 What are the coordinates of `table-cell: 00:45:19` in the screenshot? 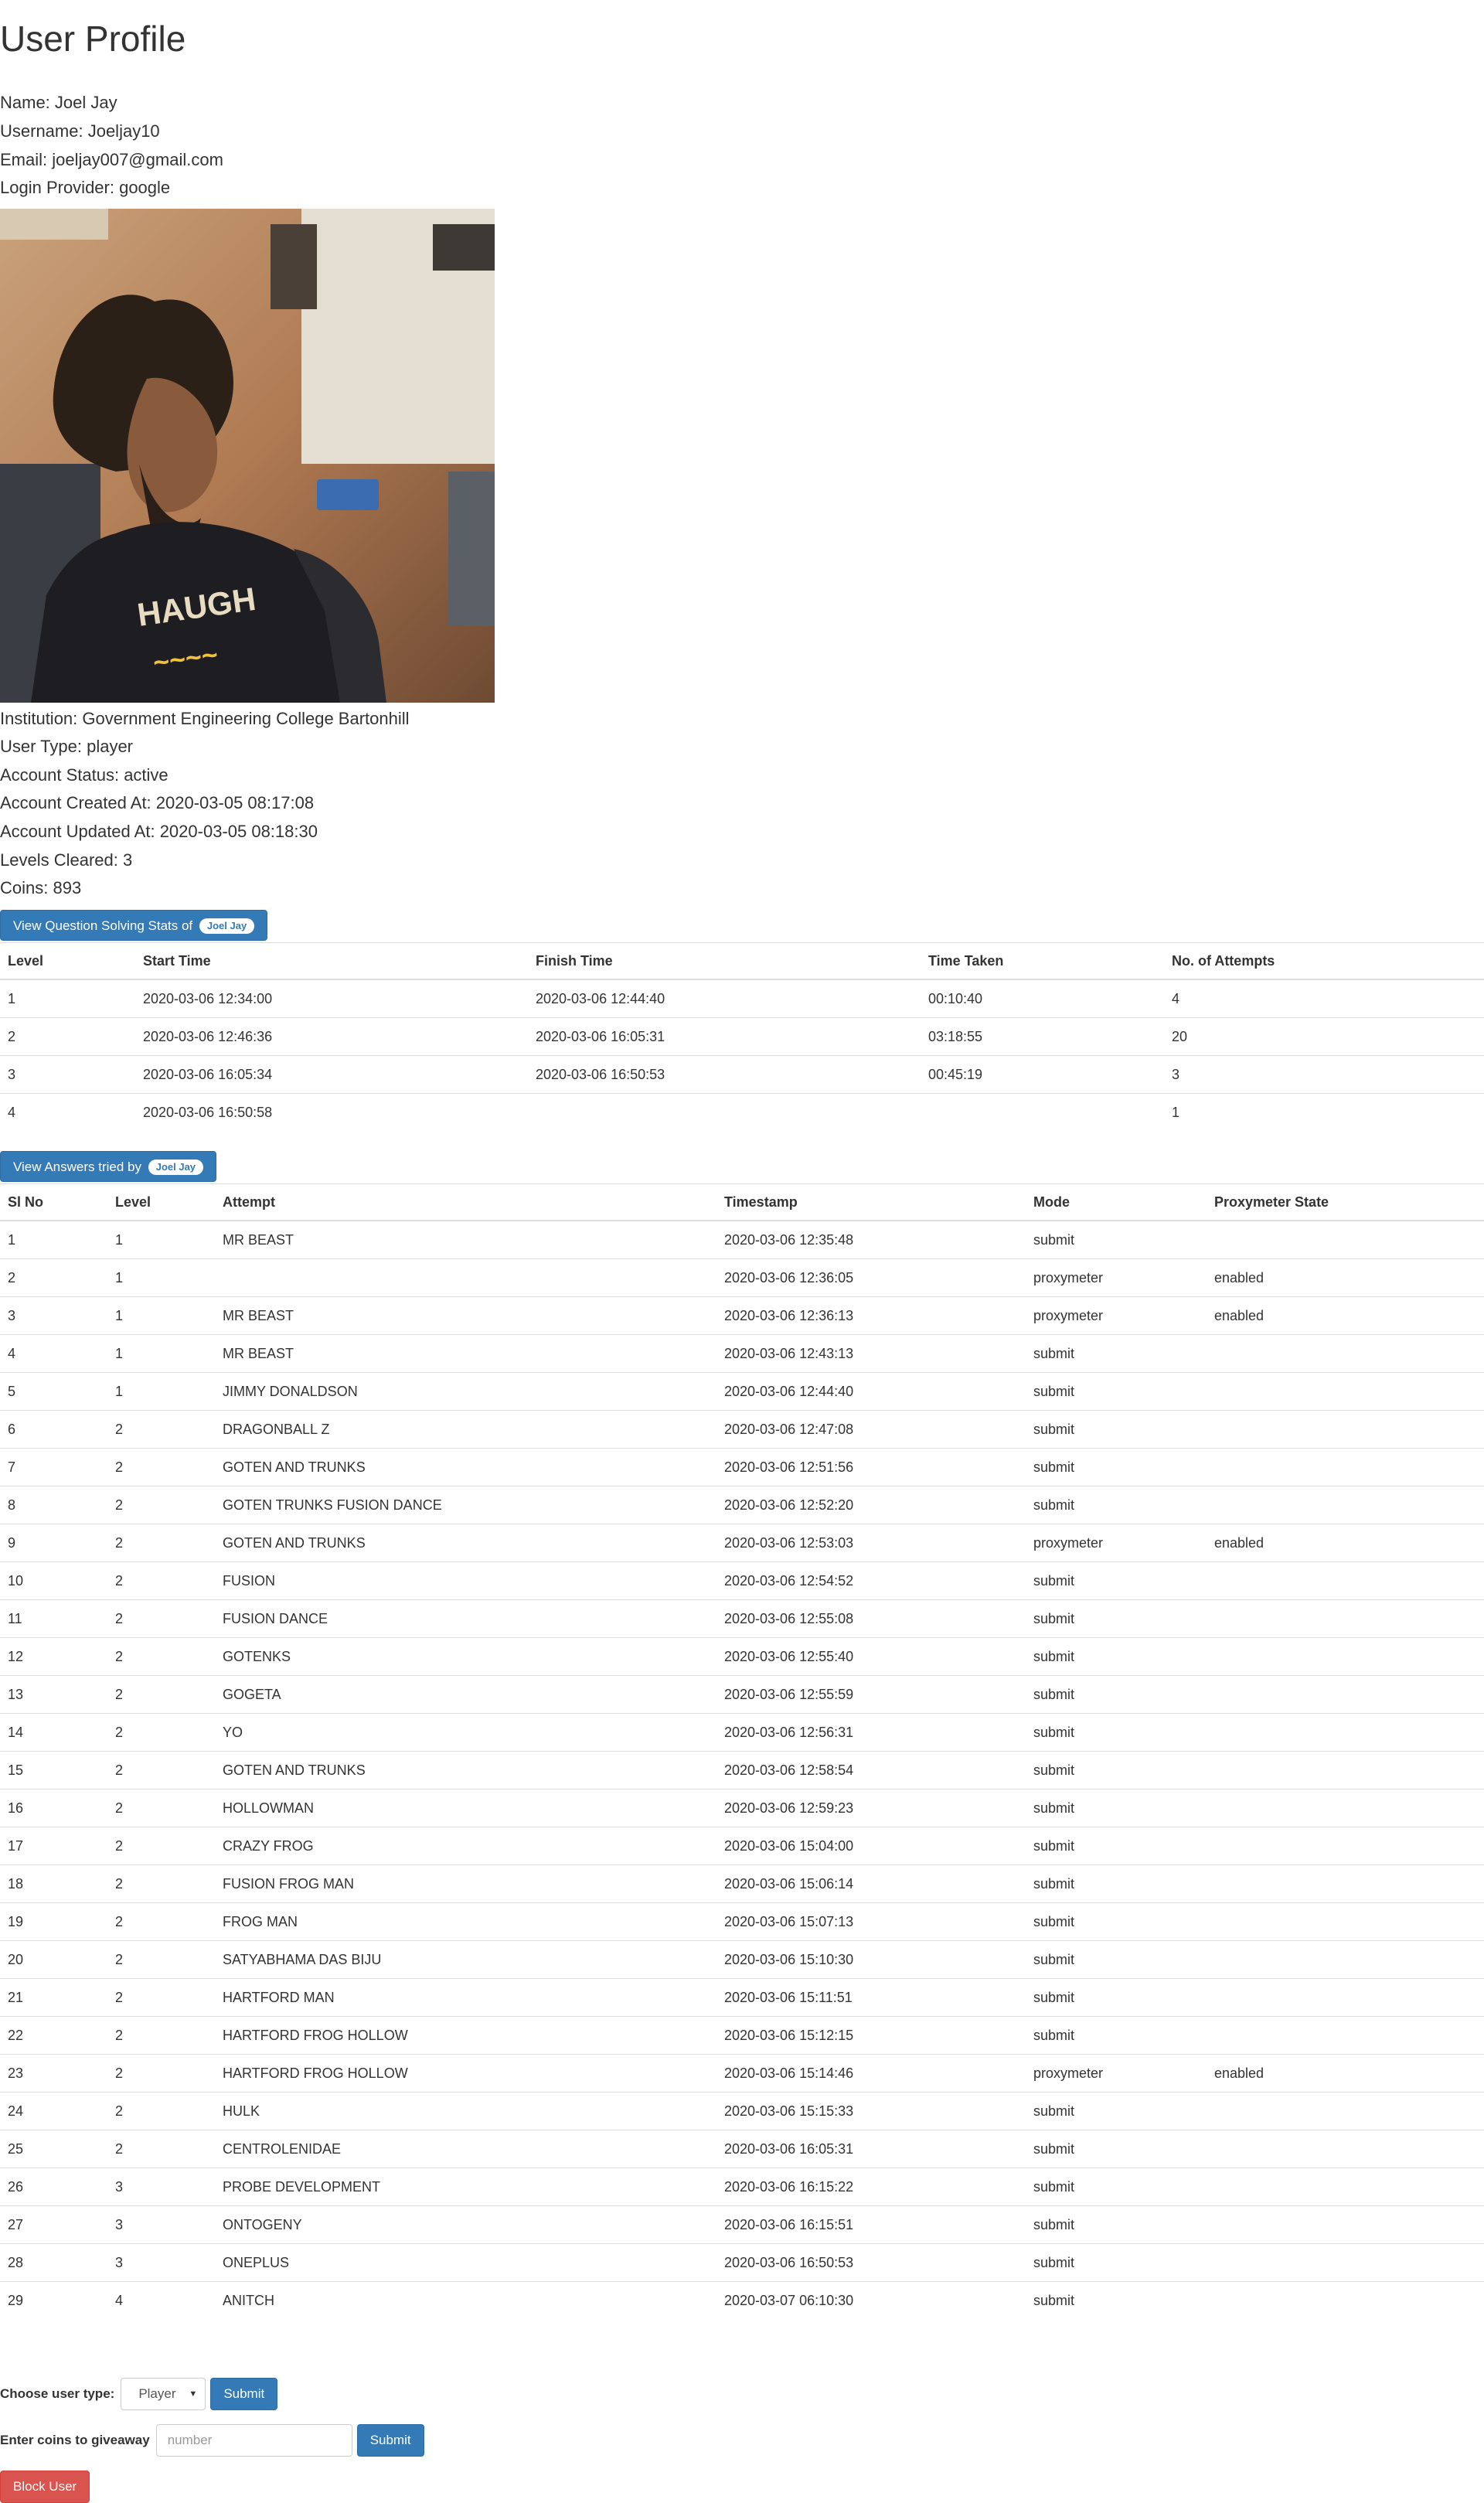 It's located at (1042, 1074).